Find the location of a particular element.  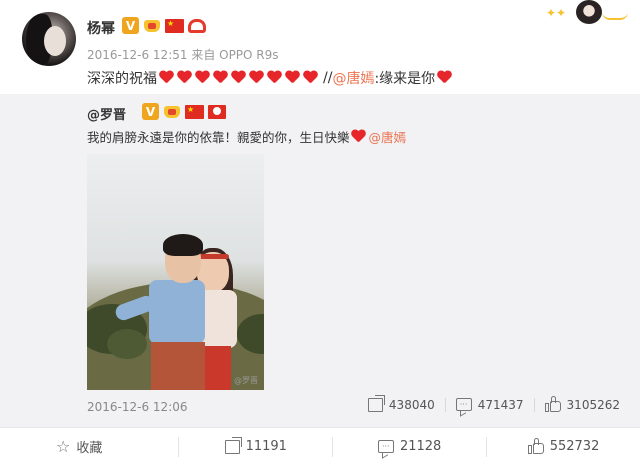

repost-comment-stat: ··· 471437 is located at coordinates (489, 404).